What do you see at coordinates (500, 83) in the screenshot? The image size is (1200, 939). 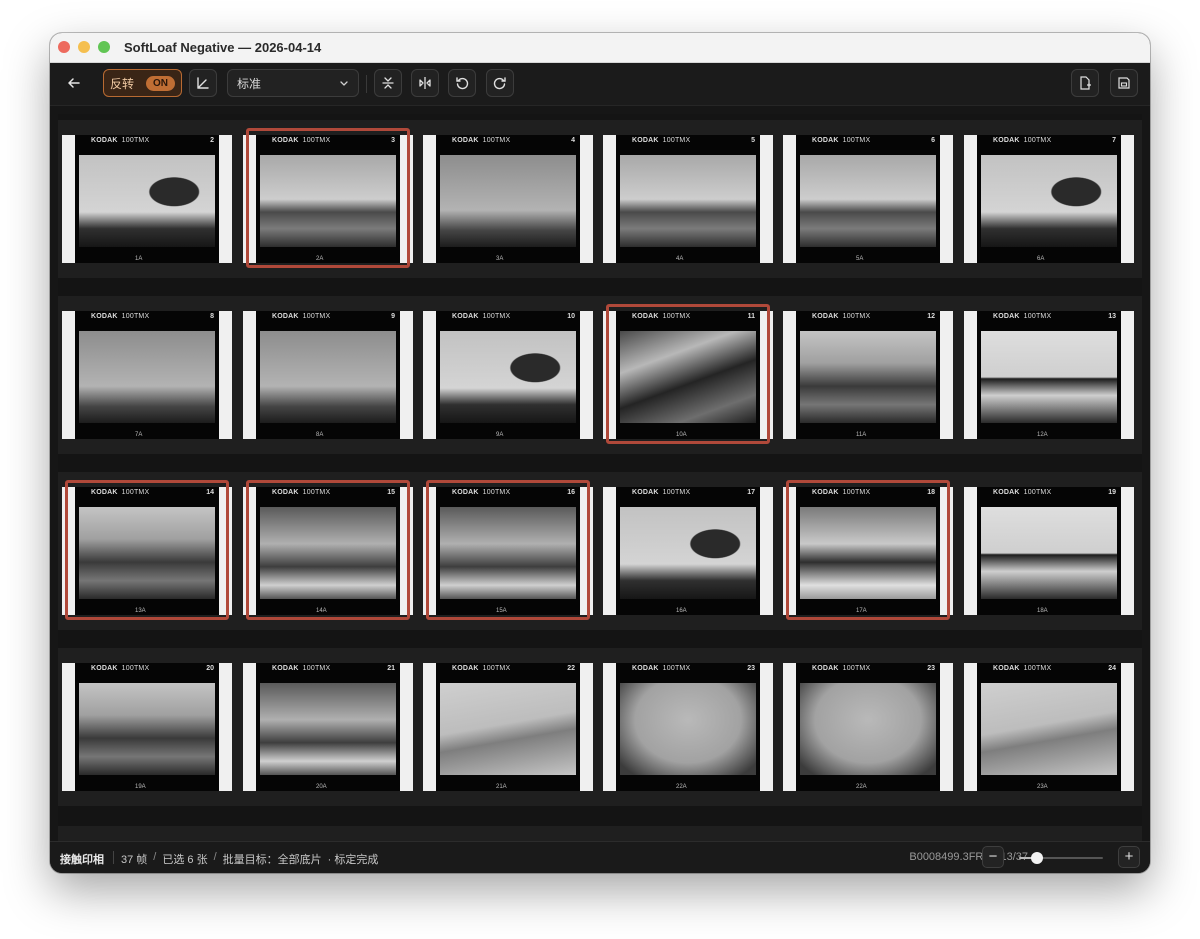 I see `rotate-right-button` at bounding box center [500, 83].